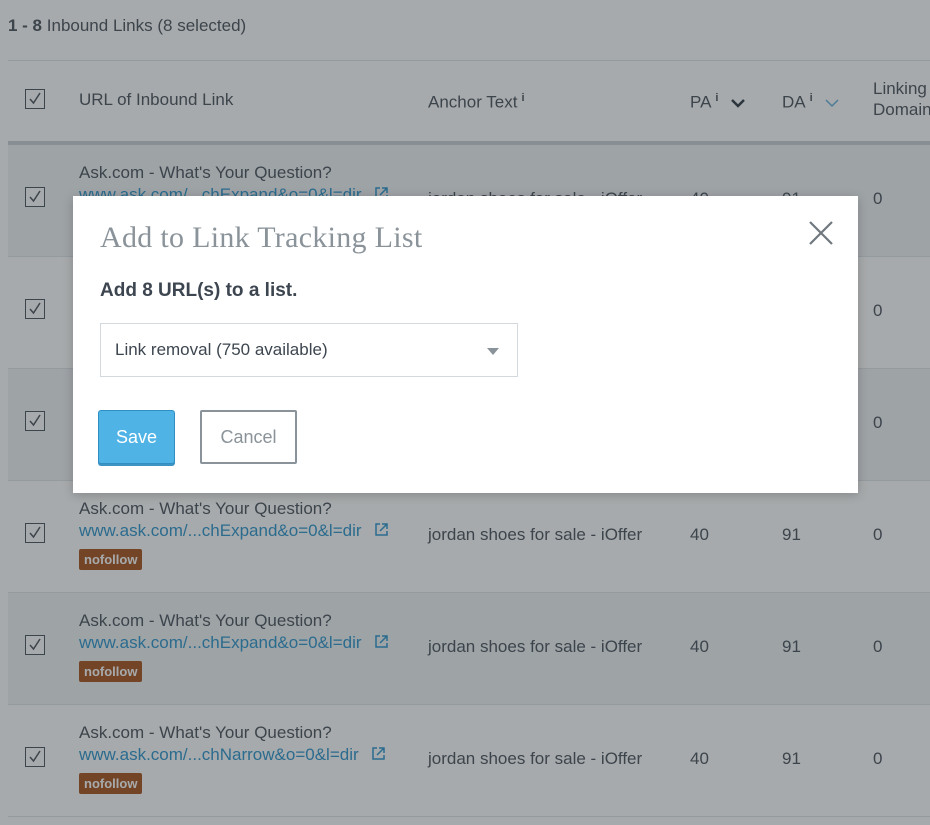 This screenshot has height=825, width=930. I want to click on dialog-subtitle: Add 8 URL(s) to a list., so click(199, 290).